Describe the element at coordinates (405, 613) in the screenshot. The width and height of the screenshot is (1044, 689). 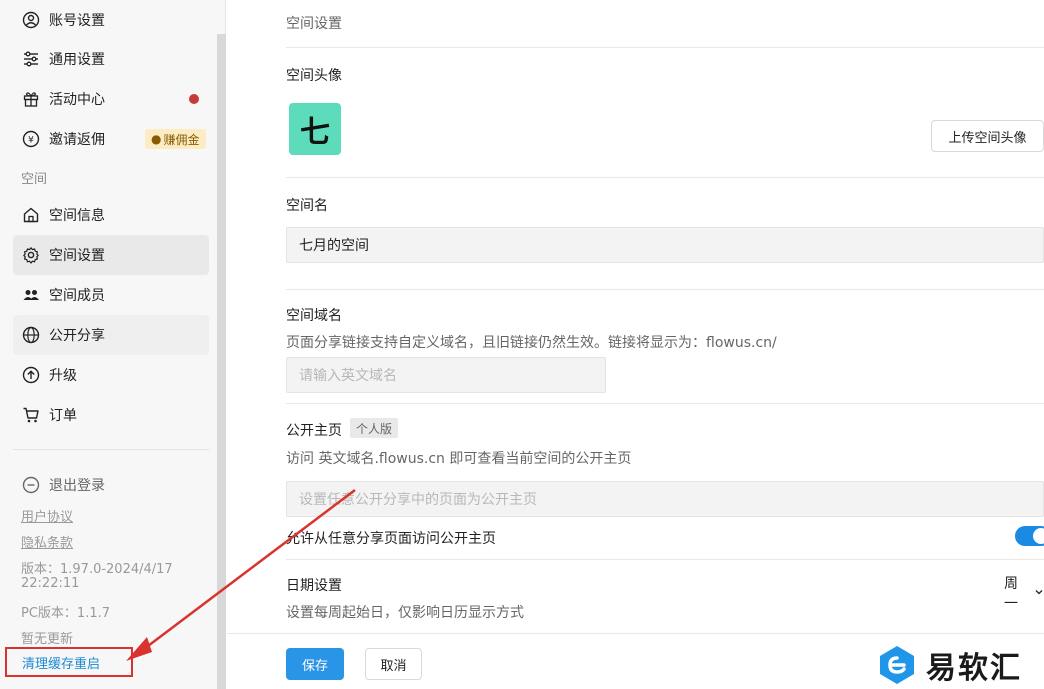
I see `date-settings-desc: 设置每周起始日，仅影响日历显示方式` at that location.